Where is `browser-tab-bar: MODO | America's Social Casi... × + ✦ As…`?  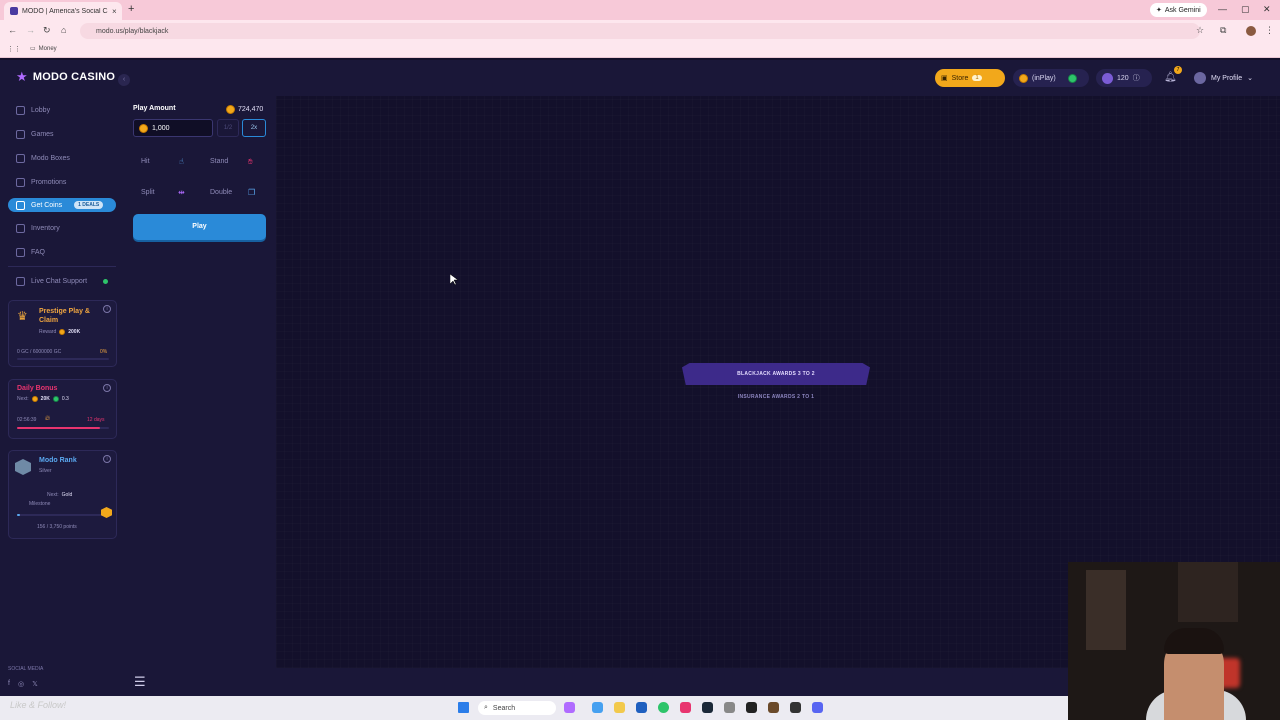
browser-tab-bar: MODO | America's Social Casi... × + ✦ As… is located at coordinates (640, 10).